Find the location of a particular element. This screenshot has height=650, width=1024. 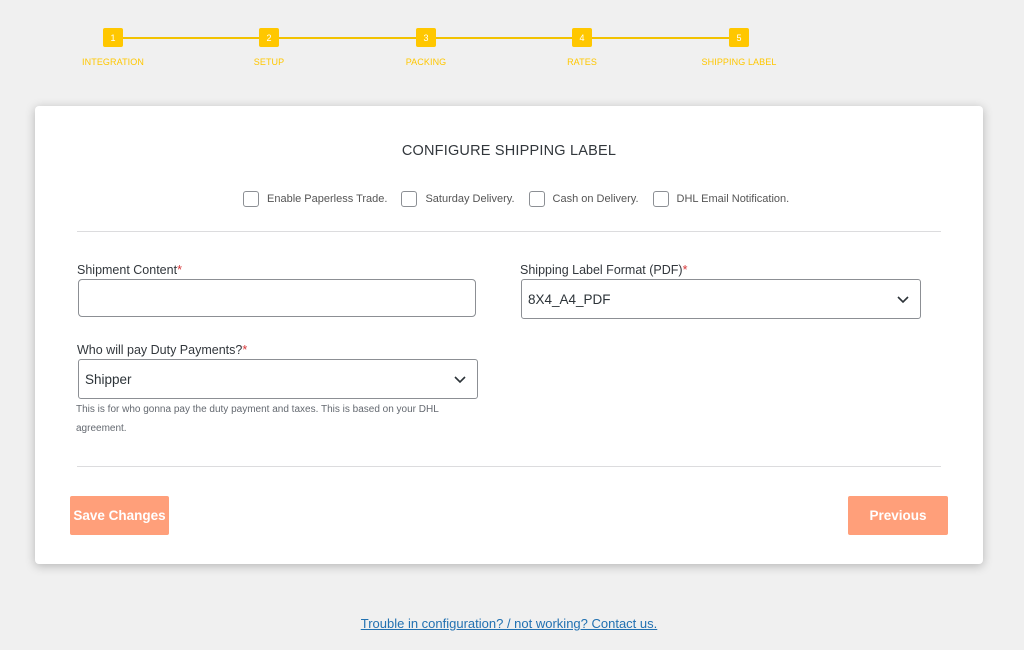

duty-payments-select: Shipper is located at coordinates (278, 379).